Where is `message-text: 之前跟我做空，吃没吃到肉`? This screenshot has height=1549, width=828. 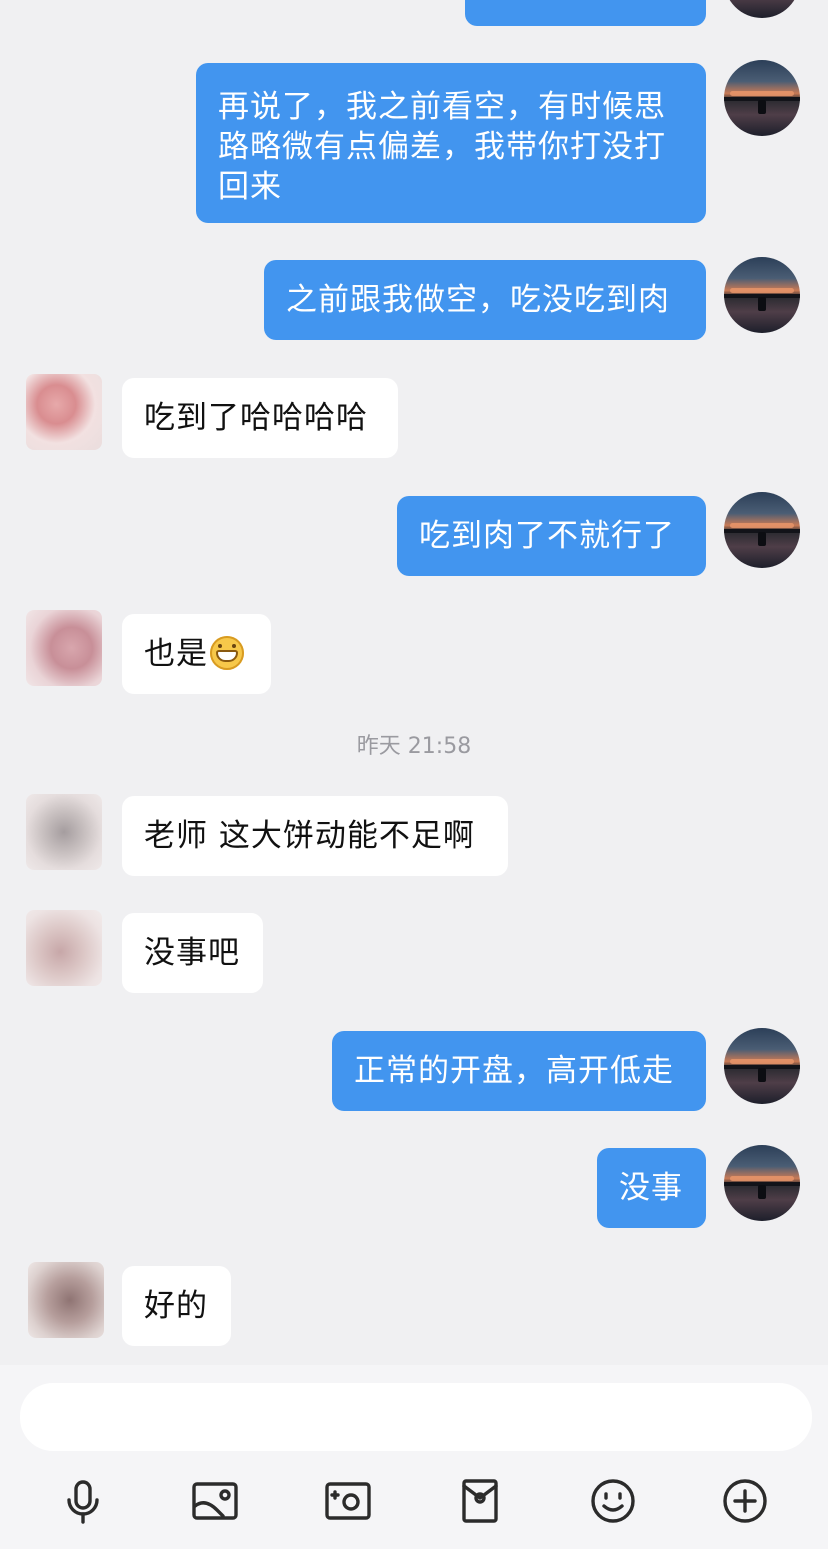 message-text: 之前跟我做空，吃没吃到肉 is located at coordinates (478, 300).